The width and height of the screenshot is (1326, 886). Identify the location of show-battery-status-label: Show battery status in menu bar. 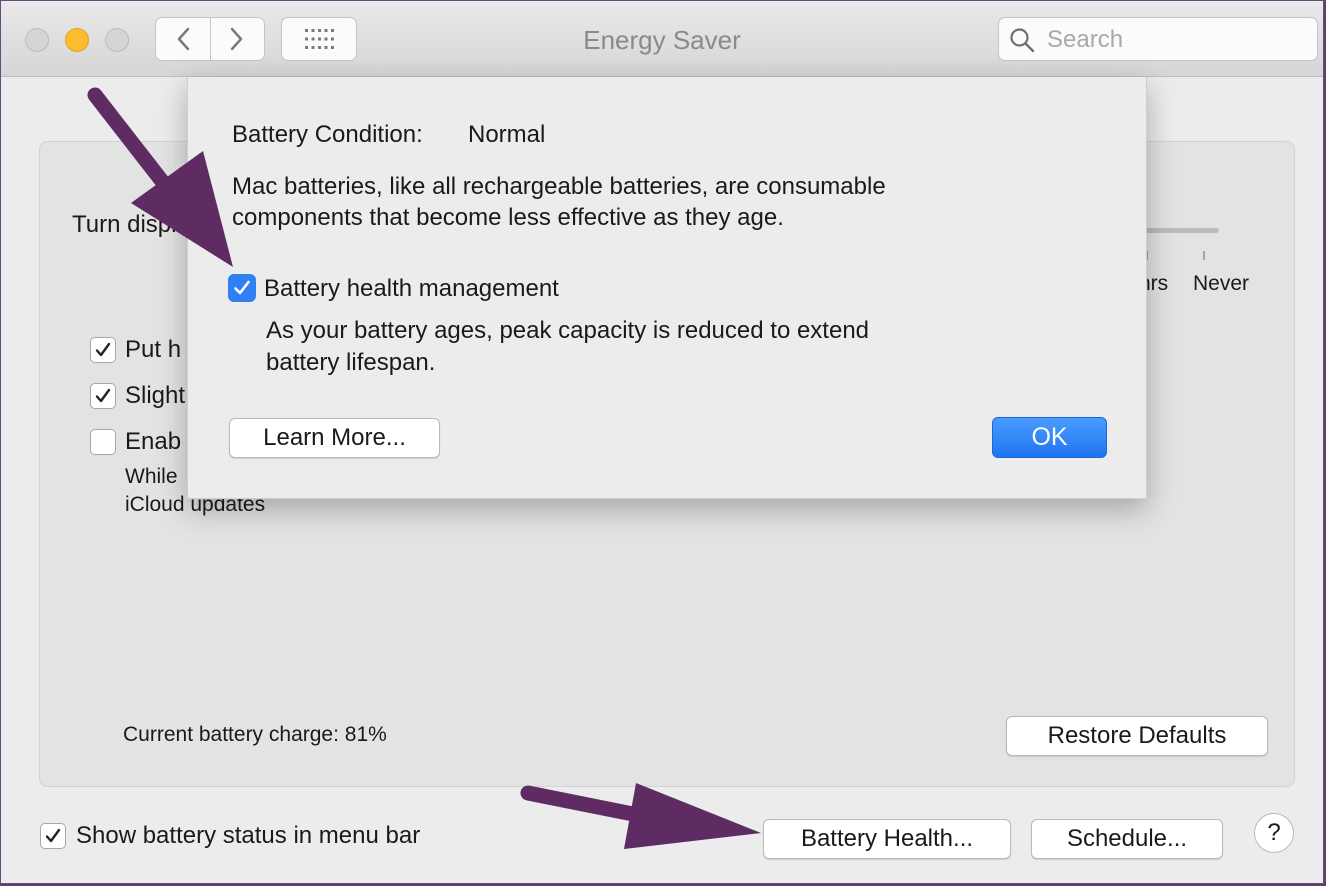
(248, 835).